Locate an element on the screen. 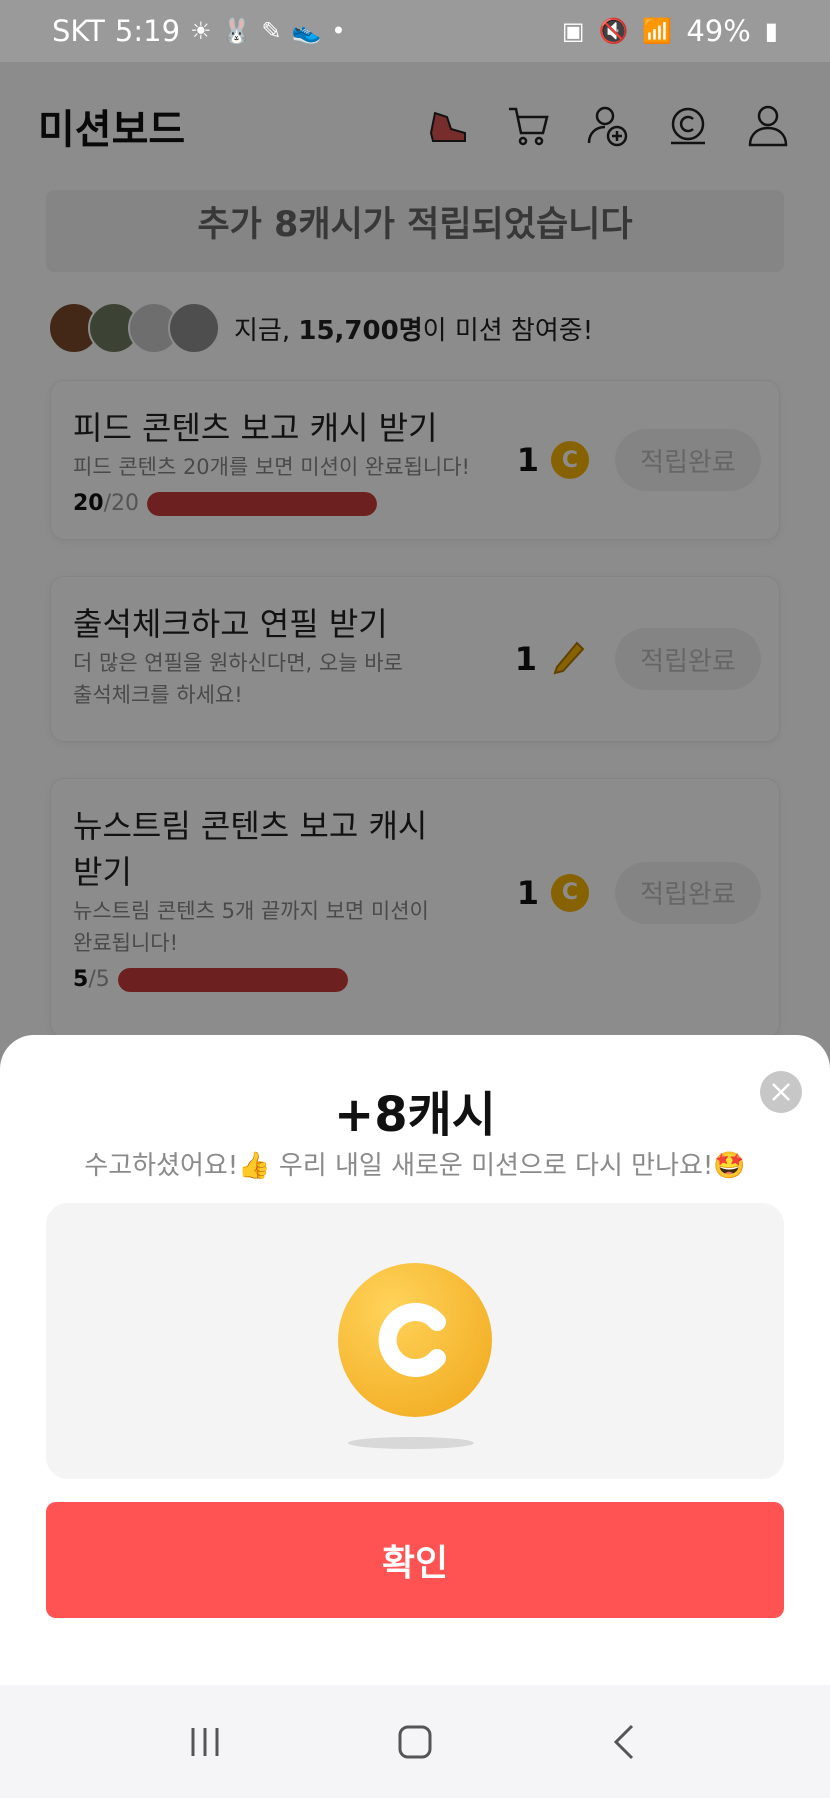 The height and width of the screenshot is (1798, 830). pen-icon: ✎ is located at coordinates (271, 31).